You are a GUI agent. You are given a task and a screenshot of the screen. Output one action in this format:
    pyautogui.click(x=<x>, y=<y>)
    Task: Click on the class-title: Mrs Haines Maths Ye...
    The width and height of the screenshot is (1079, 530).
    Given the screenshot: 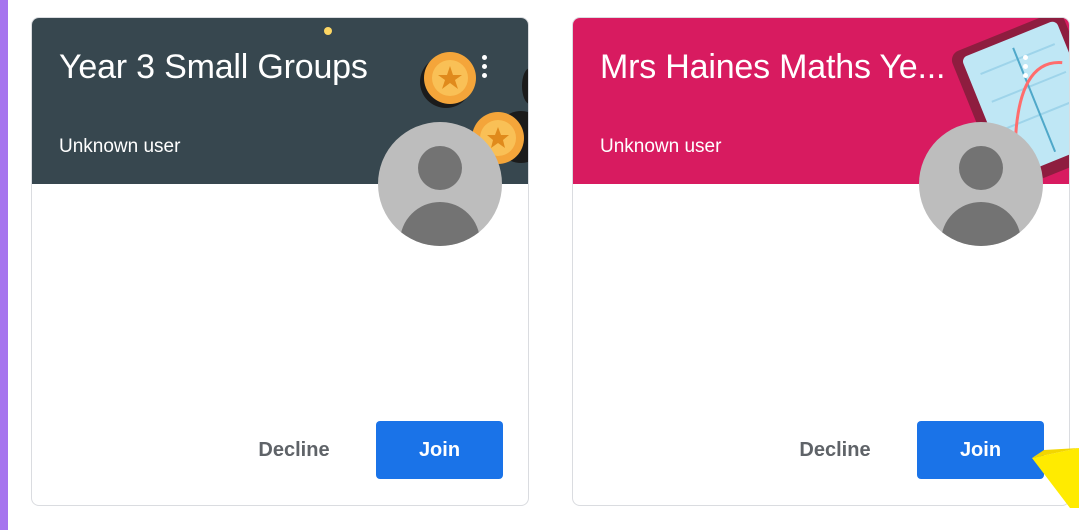 What is the action you would take?
    pyautogui.click(x=772, y=67)
    